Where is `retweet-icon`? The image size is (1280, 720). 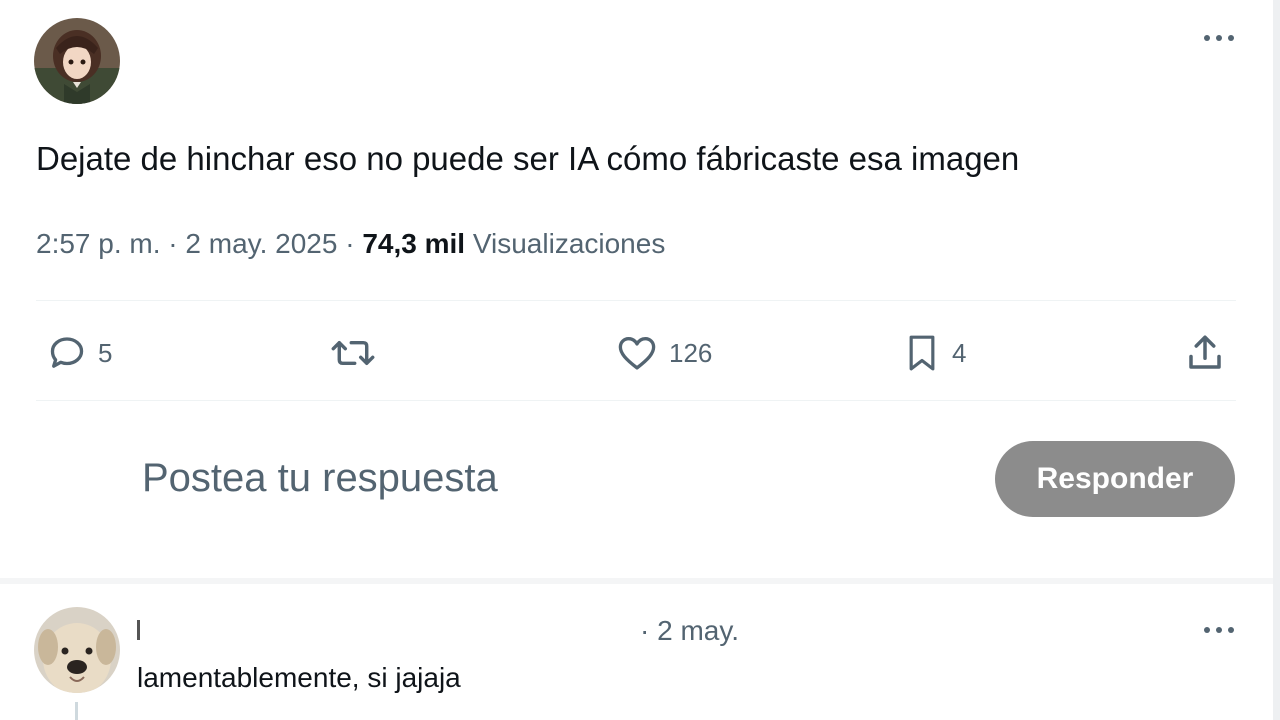 retweet-icon is located at coordinates (353, 353).